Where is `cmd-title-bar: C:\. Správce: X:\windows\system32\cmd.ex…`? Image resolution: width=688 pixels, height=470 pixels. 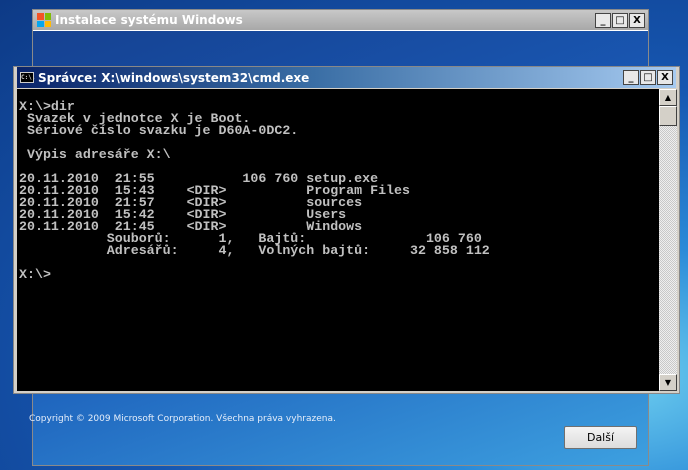 cmd-title-bar: C:\. Správce: X:\windows\system32\cmd.ex… is located at coordinates (346, 77).